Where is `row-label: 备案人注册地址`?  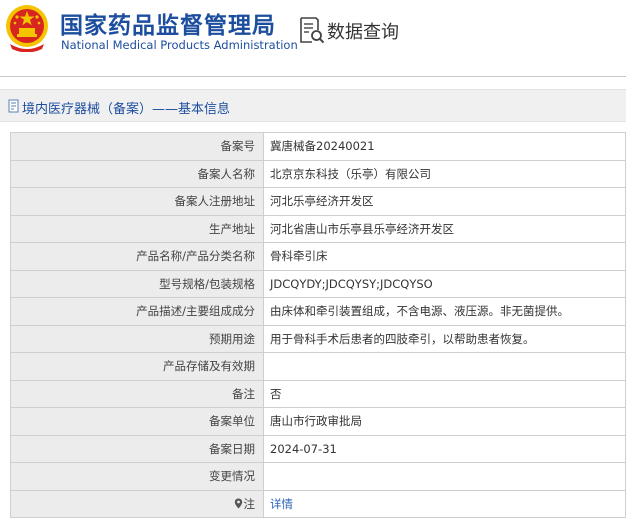 row-label: 备案人注册地址 is located at coordinates (137, 201).